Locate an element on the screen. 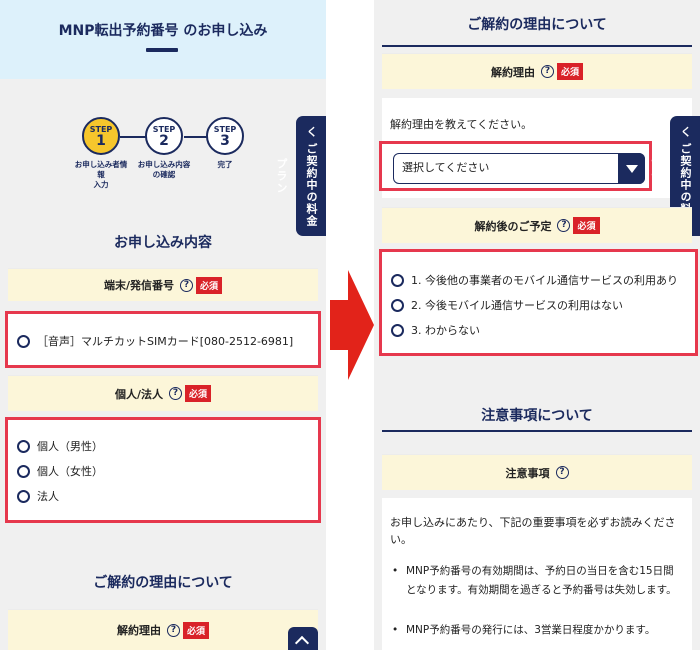  notes-intro: お申し込みにあたり、下記の重要事項を必ずお読みください。 is located at coordinates (533, 531).